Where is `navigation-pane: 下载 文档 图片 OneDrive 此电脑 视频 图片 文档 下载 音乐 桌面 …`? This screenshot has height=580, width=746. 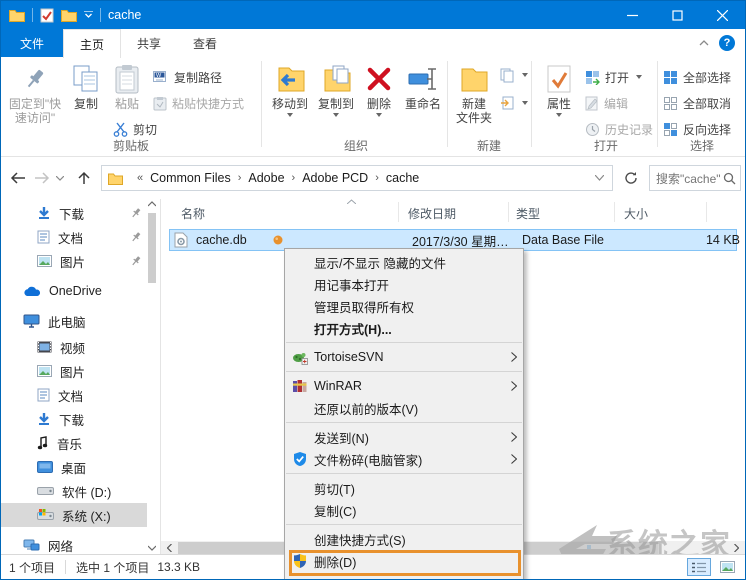 navigation-pane: 下载 文档 图片 OneDrive 此电脑 视频 图片 文档 下载 音乐 桌面 … is located at coordinates (81, 377).